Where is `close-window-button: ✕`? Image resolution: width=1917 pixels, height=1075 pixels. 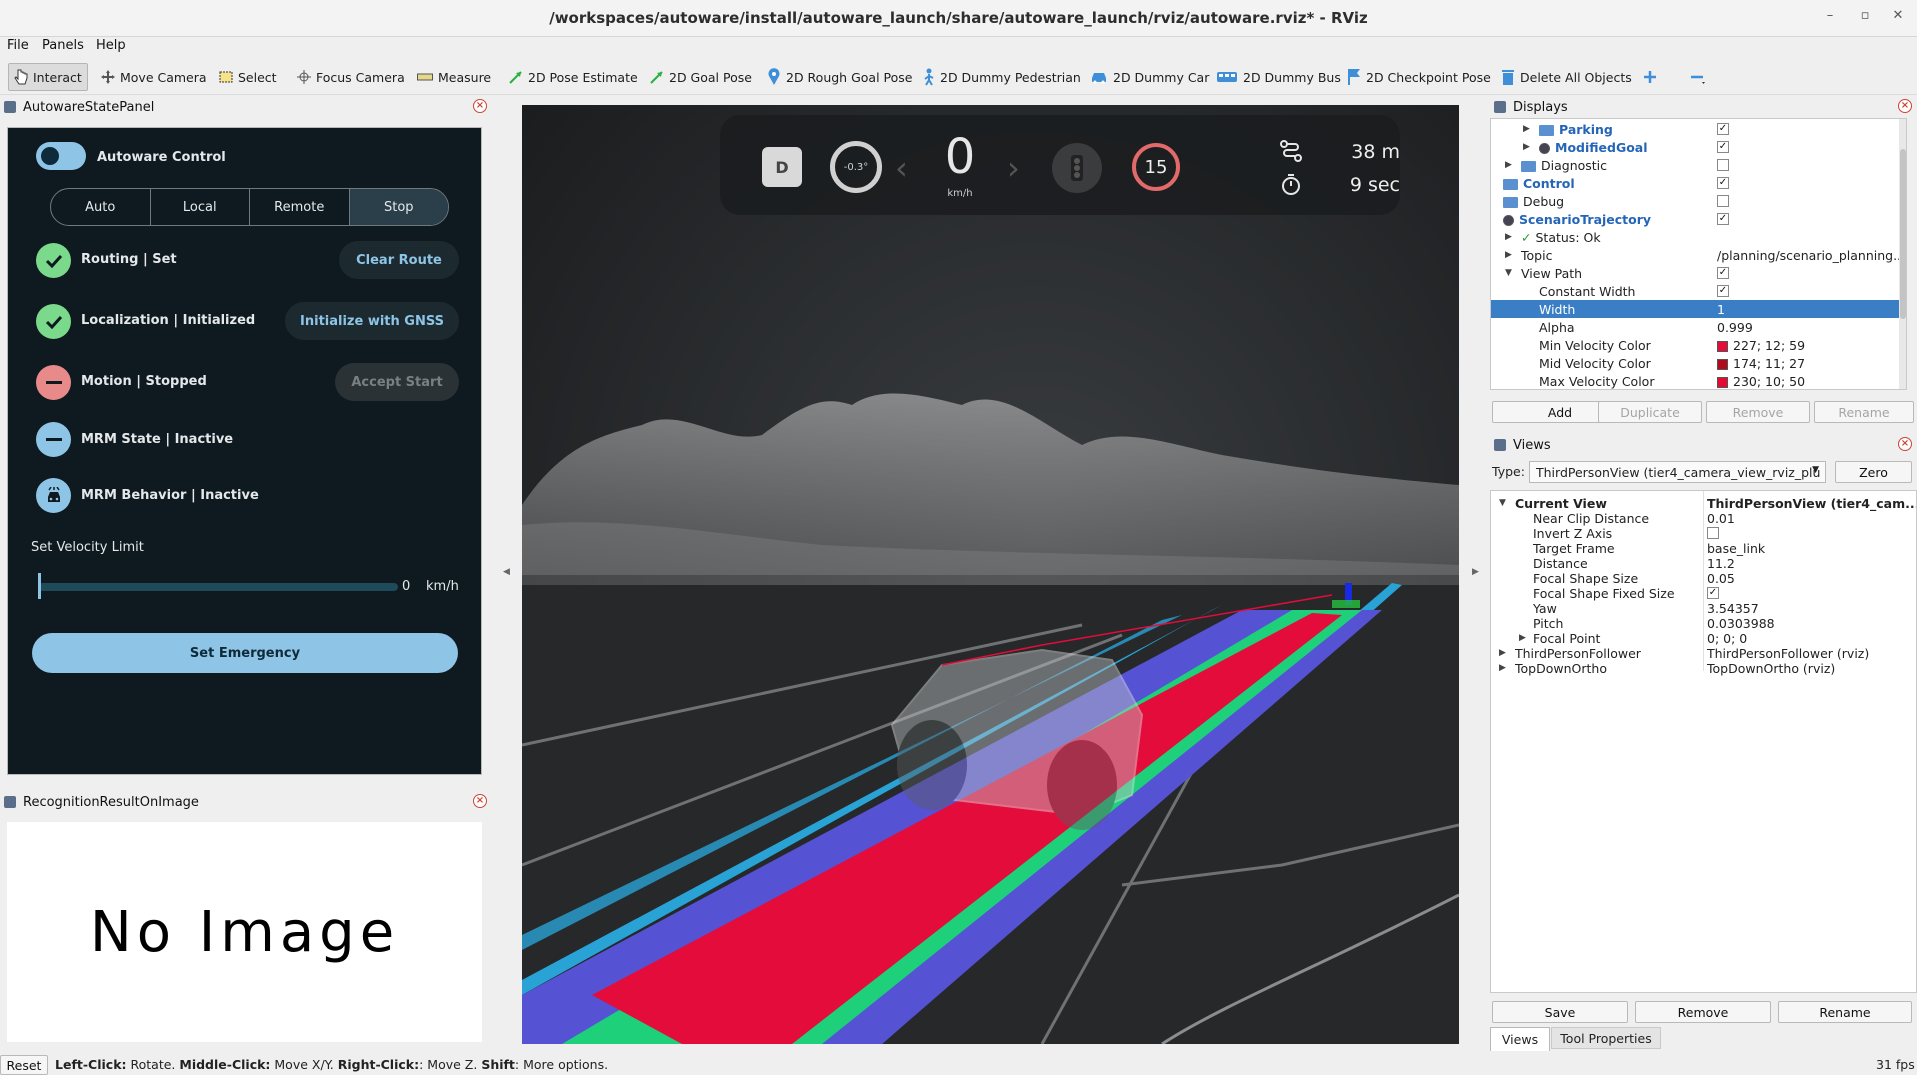 close-window-button: ✕ is located at coordinates (1898, 15).